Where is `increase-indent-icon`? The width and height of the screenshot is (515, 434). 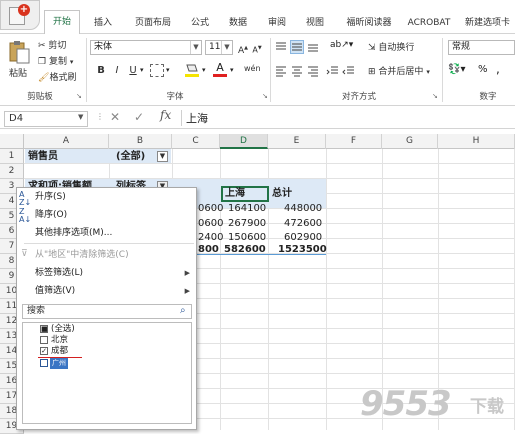 increase-indent-icon is located at coordinates (349, 71).